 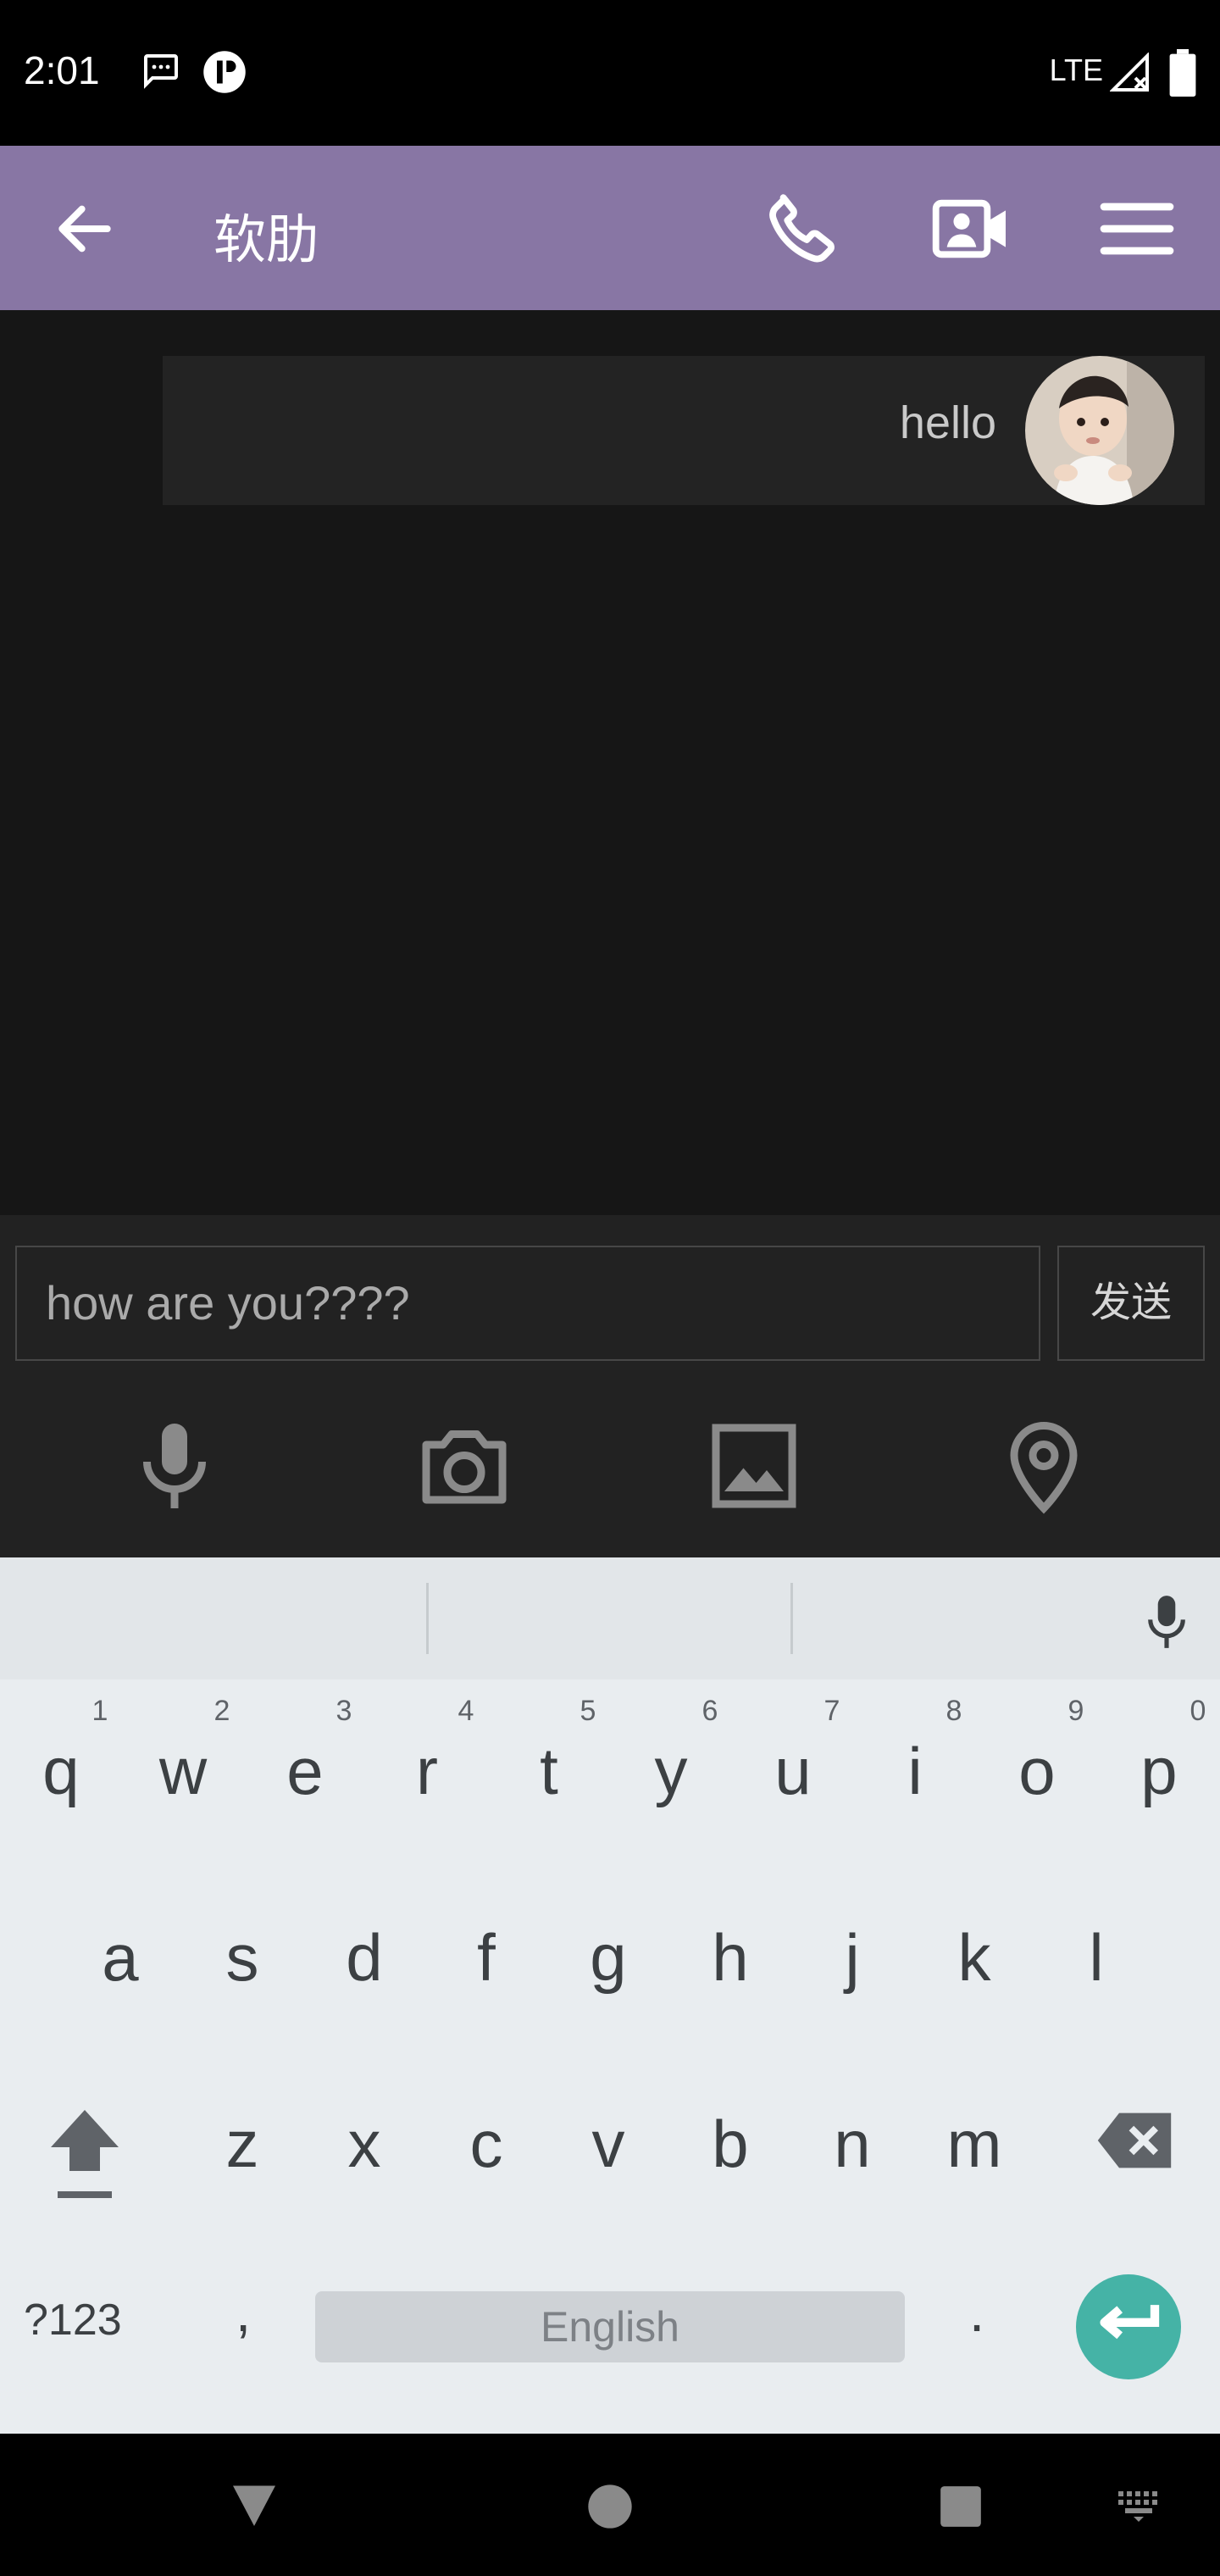 What do you see at coordinates (225, 72) in the screenshot?
I see `app-notification-icon` at bounding box center [225, 72].